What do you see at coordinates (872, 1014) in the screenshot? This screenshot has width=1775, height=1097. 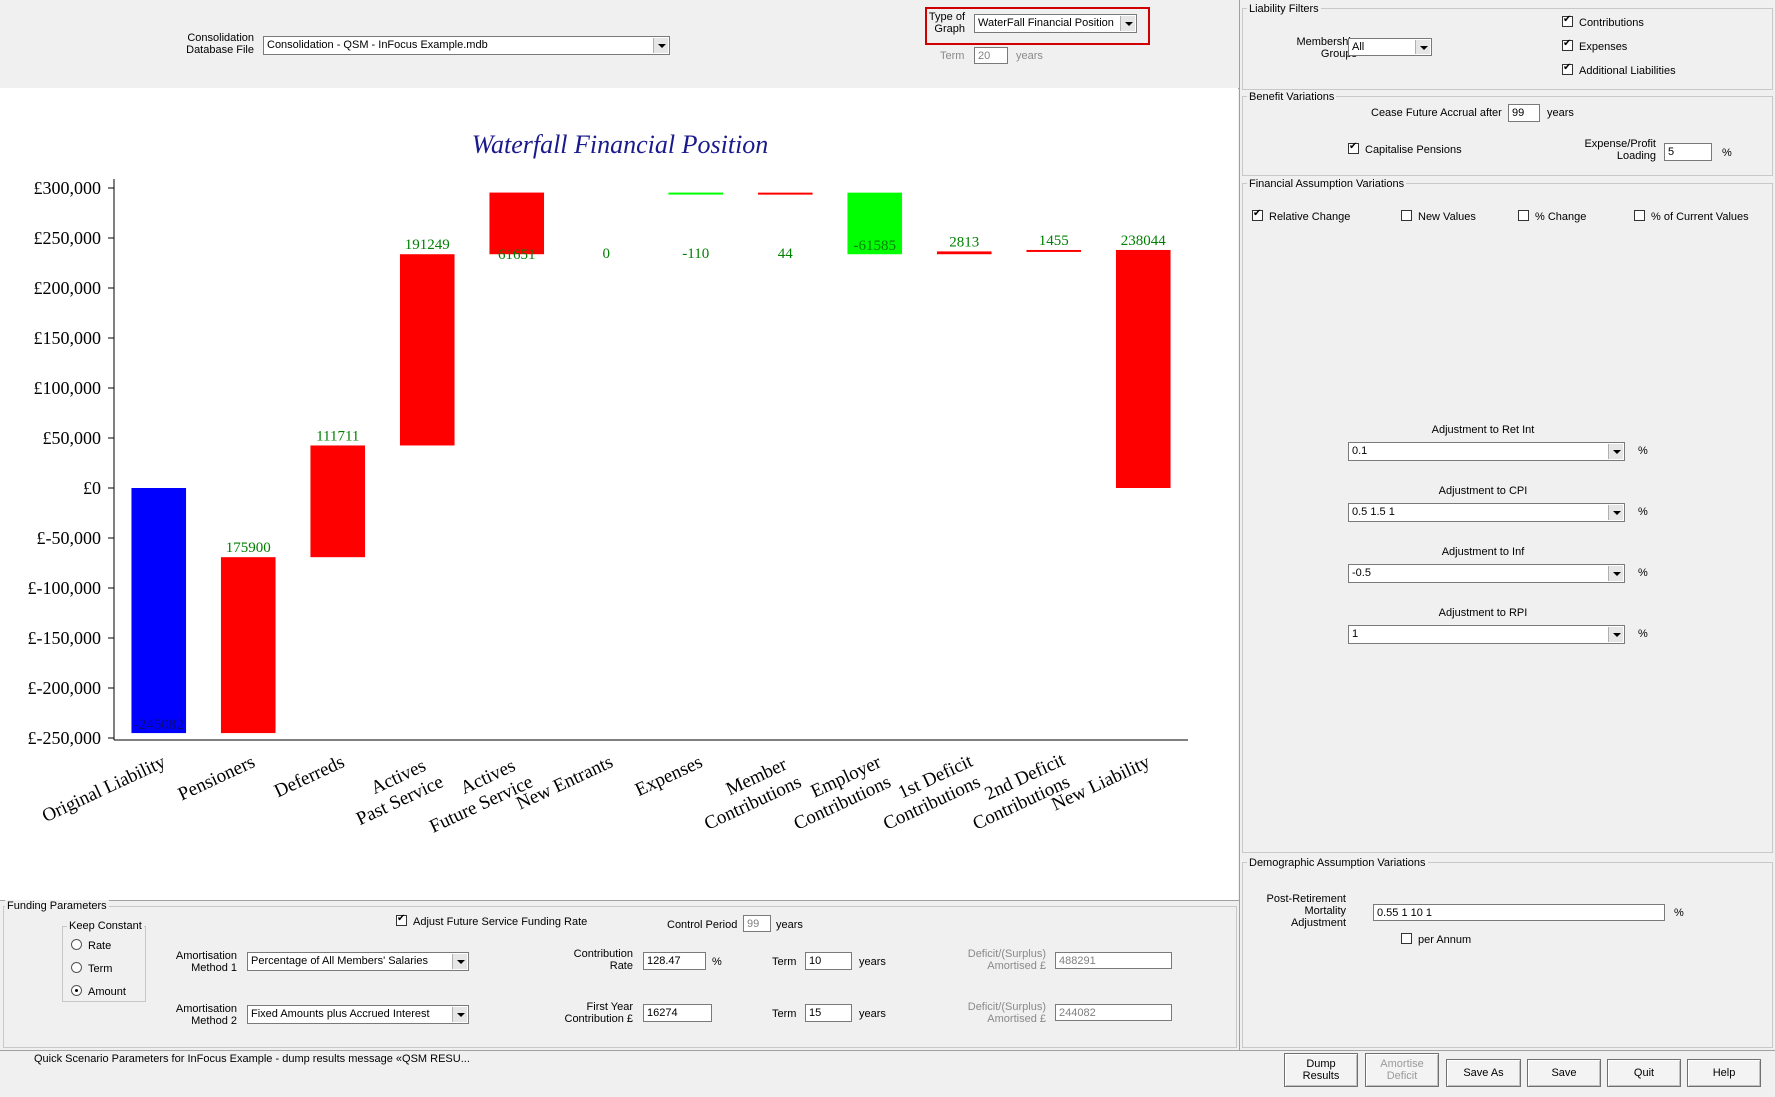 I see `term2-unit: years` at bounding box center [872, 1014].